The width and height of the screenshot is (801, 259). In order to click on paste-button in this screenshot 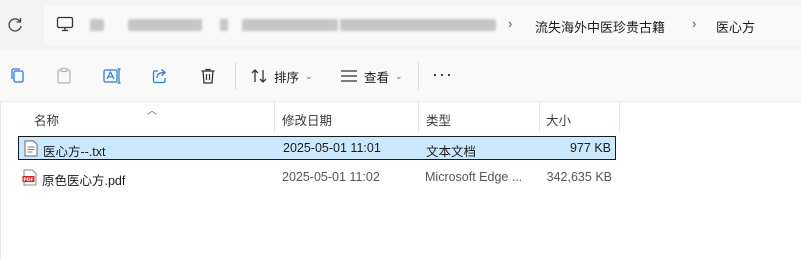, I will do `click(64, 76)`.